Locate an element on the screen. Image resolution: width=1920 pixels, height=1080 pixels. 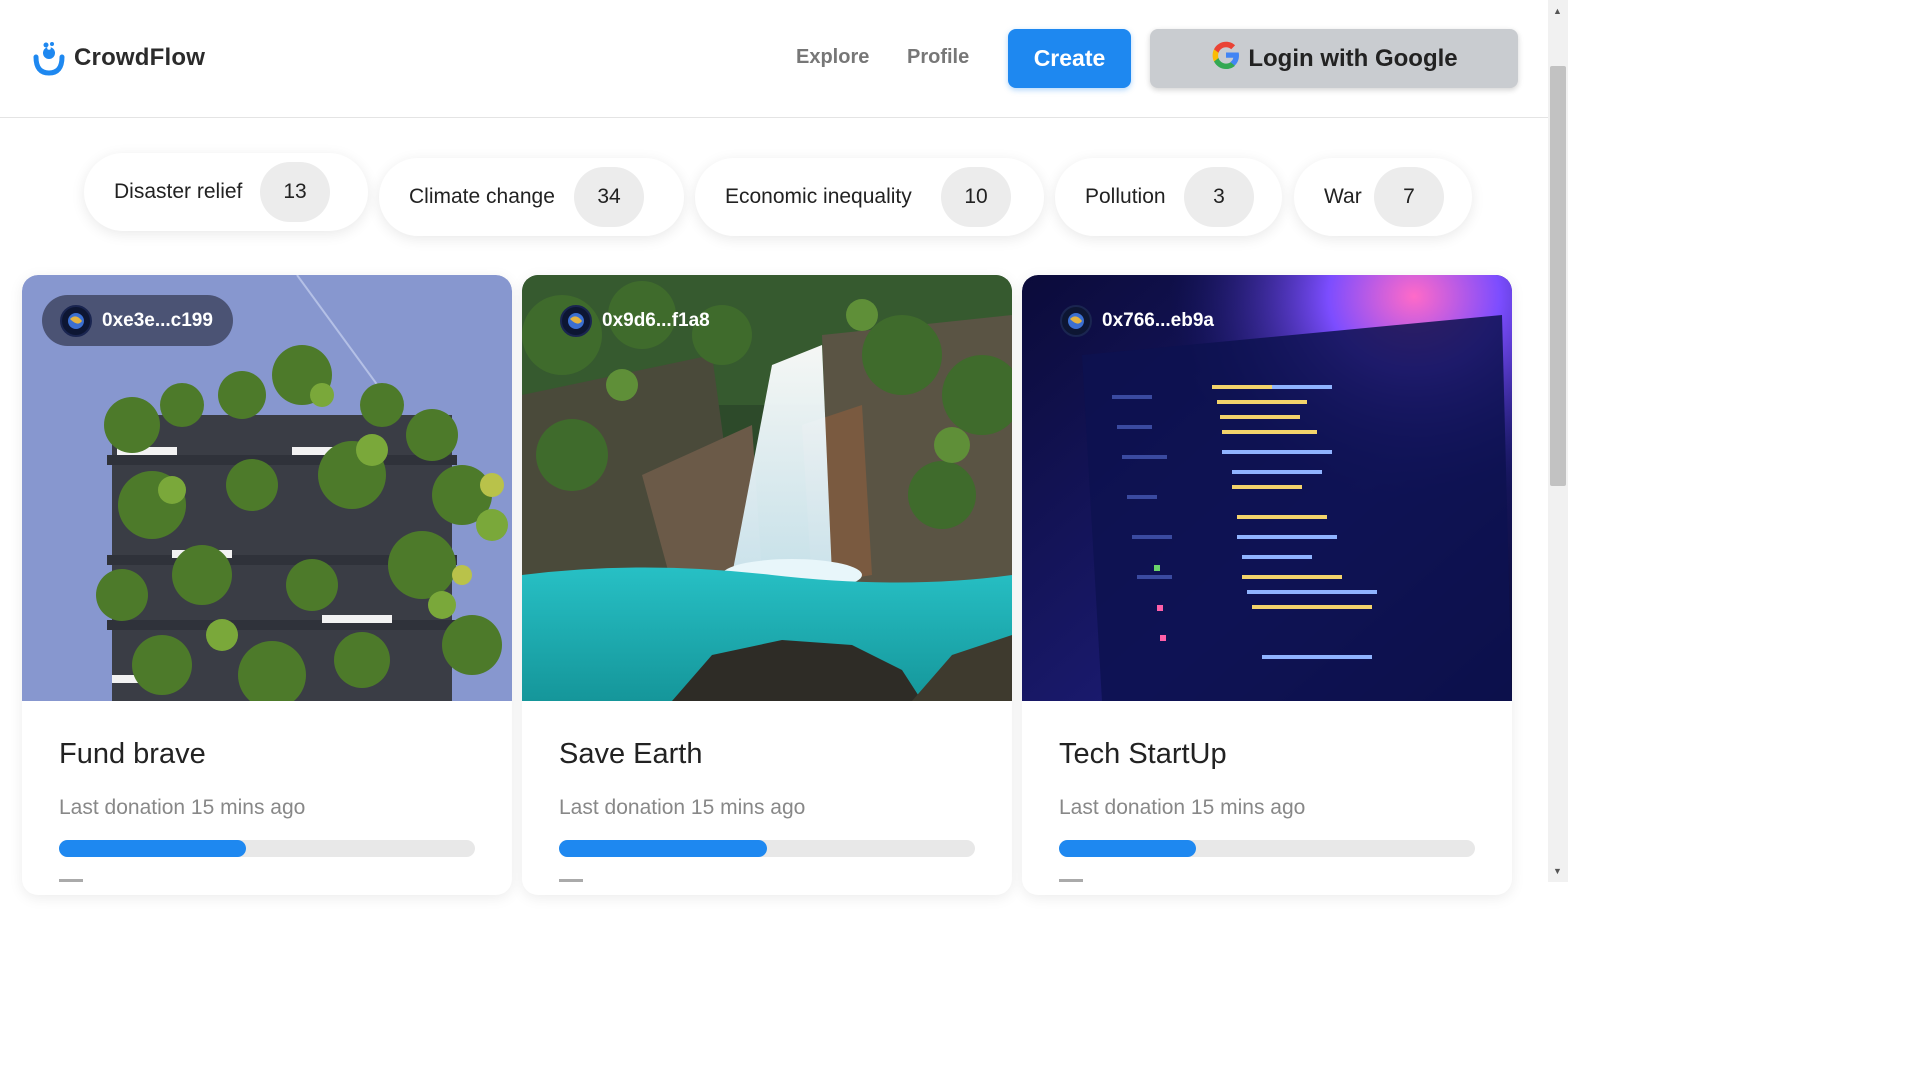
google-icon is located at coordinates (1226, 58).